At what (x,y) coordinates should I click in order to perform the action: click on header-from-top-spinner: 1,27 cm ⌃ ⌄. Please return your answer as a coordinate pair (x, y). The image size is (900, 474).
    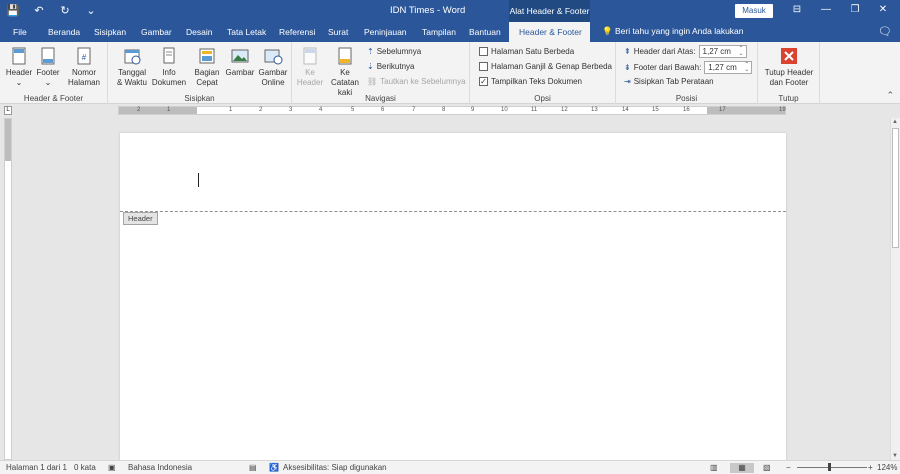
    Looking at the image, I should click on (722, 51).